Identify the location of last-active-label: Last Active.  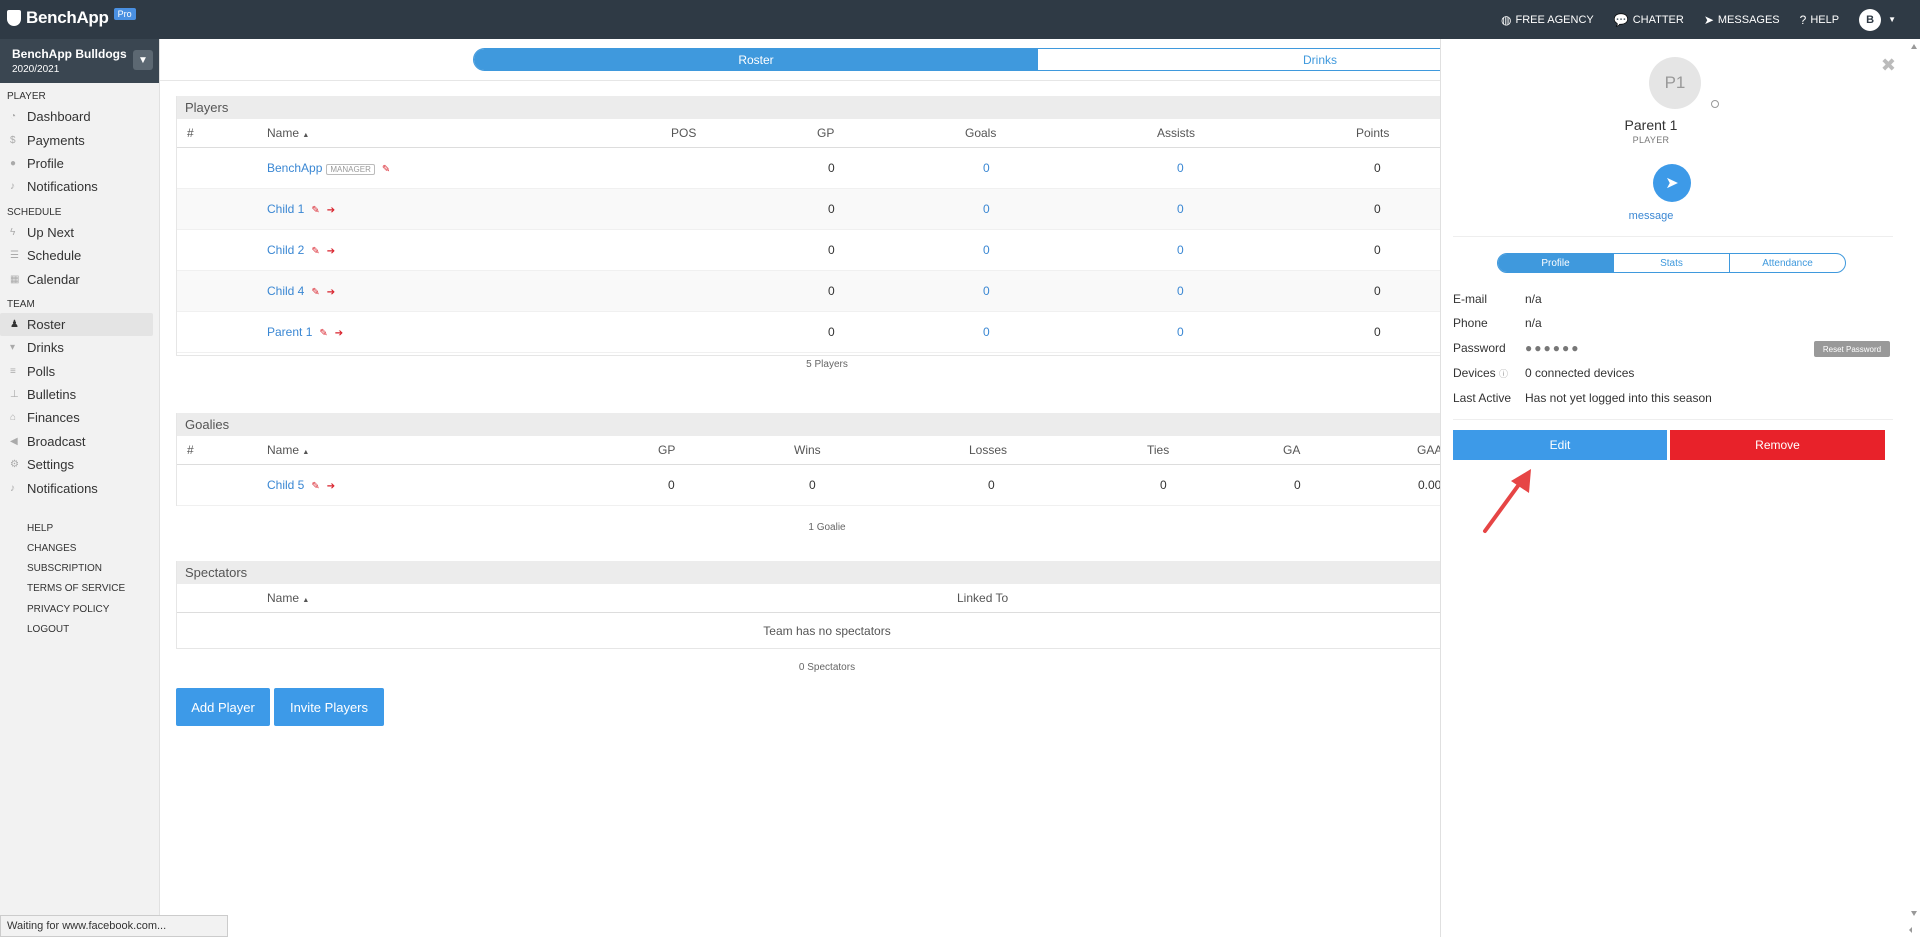
(1482, 398).